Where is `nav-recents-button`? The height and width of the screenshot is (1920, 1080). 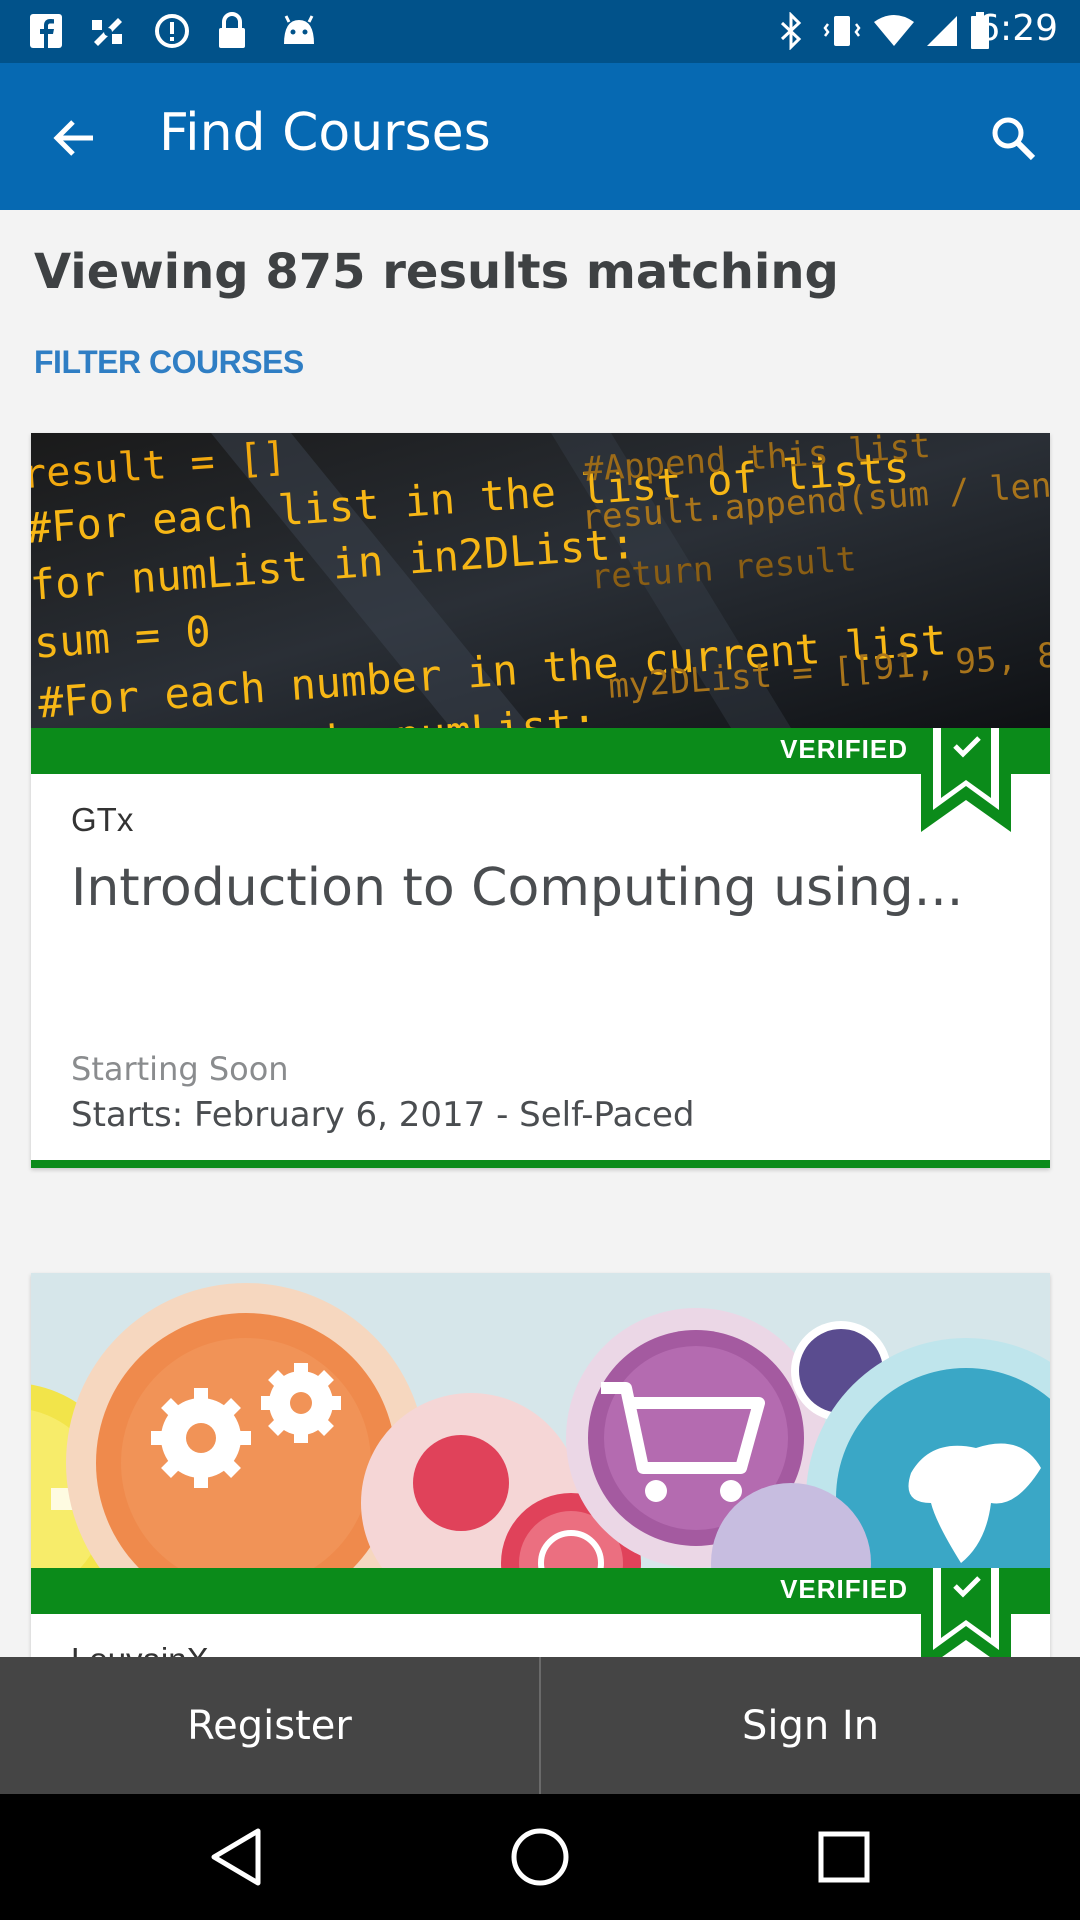 nav-recents-button is located at coordinates (844, 1857).